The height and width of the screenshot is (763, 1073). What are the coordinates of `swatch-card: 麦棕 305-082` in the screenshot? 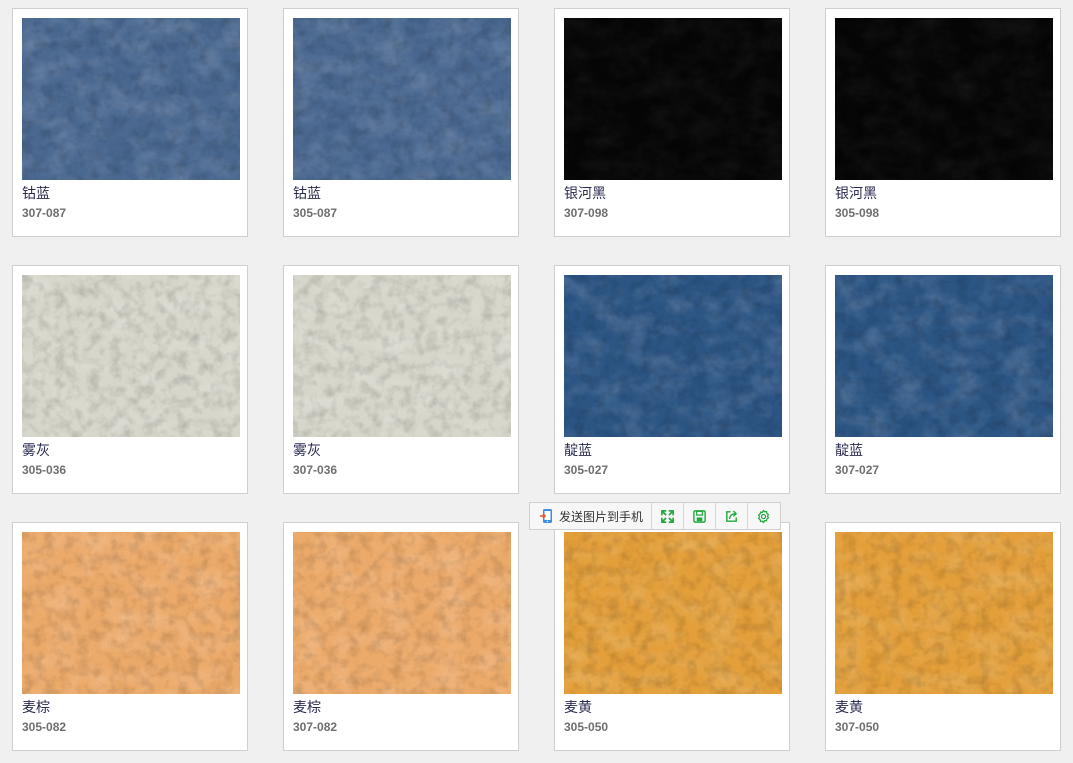 It's located at (130, 636).